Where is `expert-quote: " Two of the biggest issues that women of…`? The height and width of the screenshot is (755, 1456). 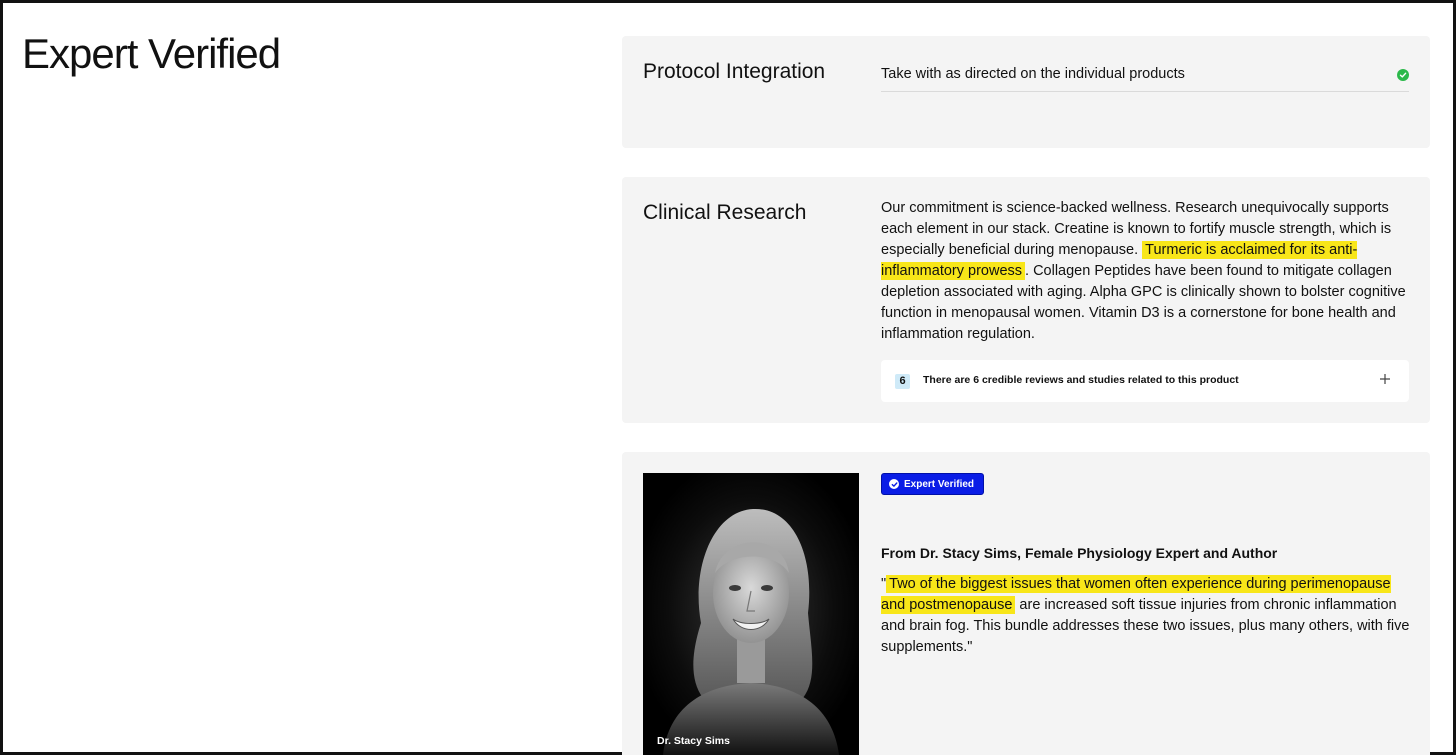
expert-quote: " Two of the biggest issues that women of… is located at coordinates (1146, 616).